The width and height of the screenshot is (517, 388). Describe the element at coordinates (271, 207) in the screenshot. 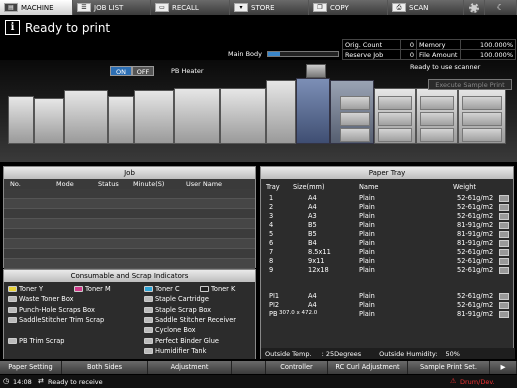

I see `tray-number: 2` at that location.